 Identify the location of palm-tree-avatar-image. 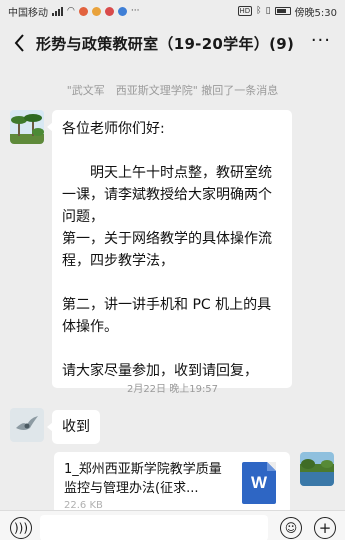
(27, 127).